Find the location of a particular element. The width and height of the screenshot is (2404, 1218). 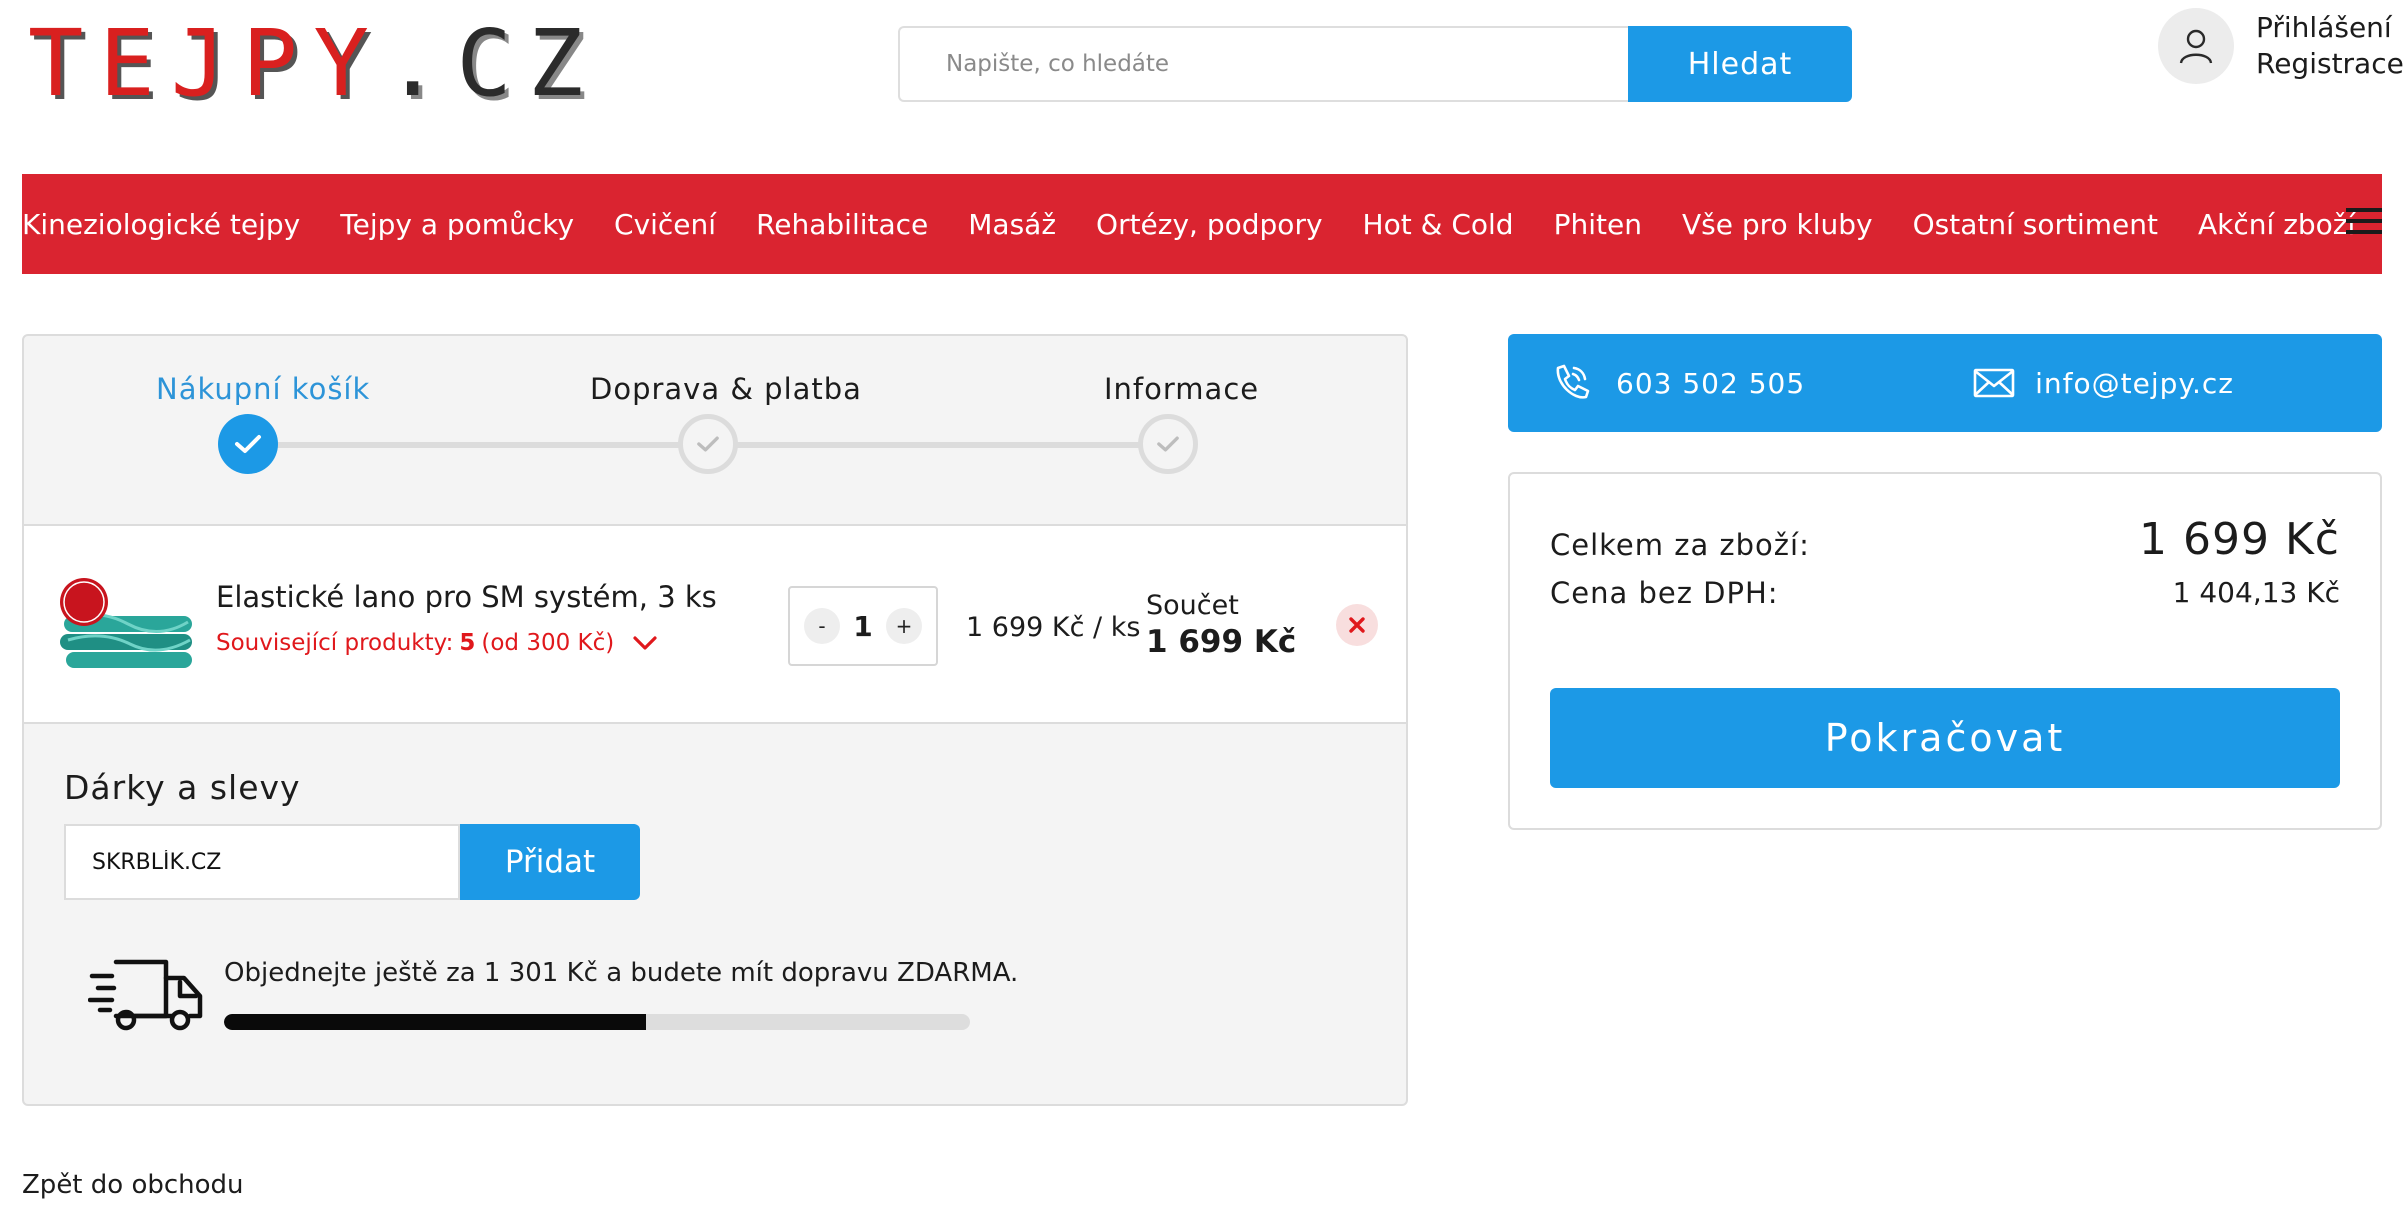

apply-code-button: Přidat is located at coordinates (550, 862).